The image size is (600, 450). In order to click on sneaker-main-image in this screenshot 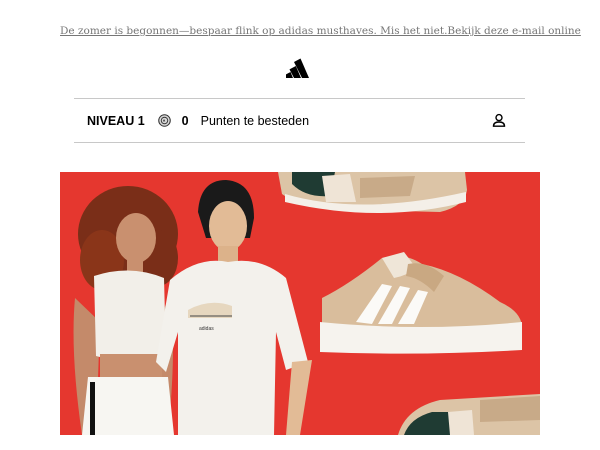, I will do `click(421, 303)`.